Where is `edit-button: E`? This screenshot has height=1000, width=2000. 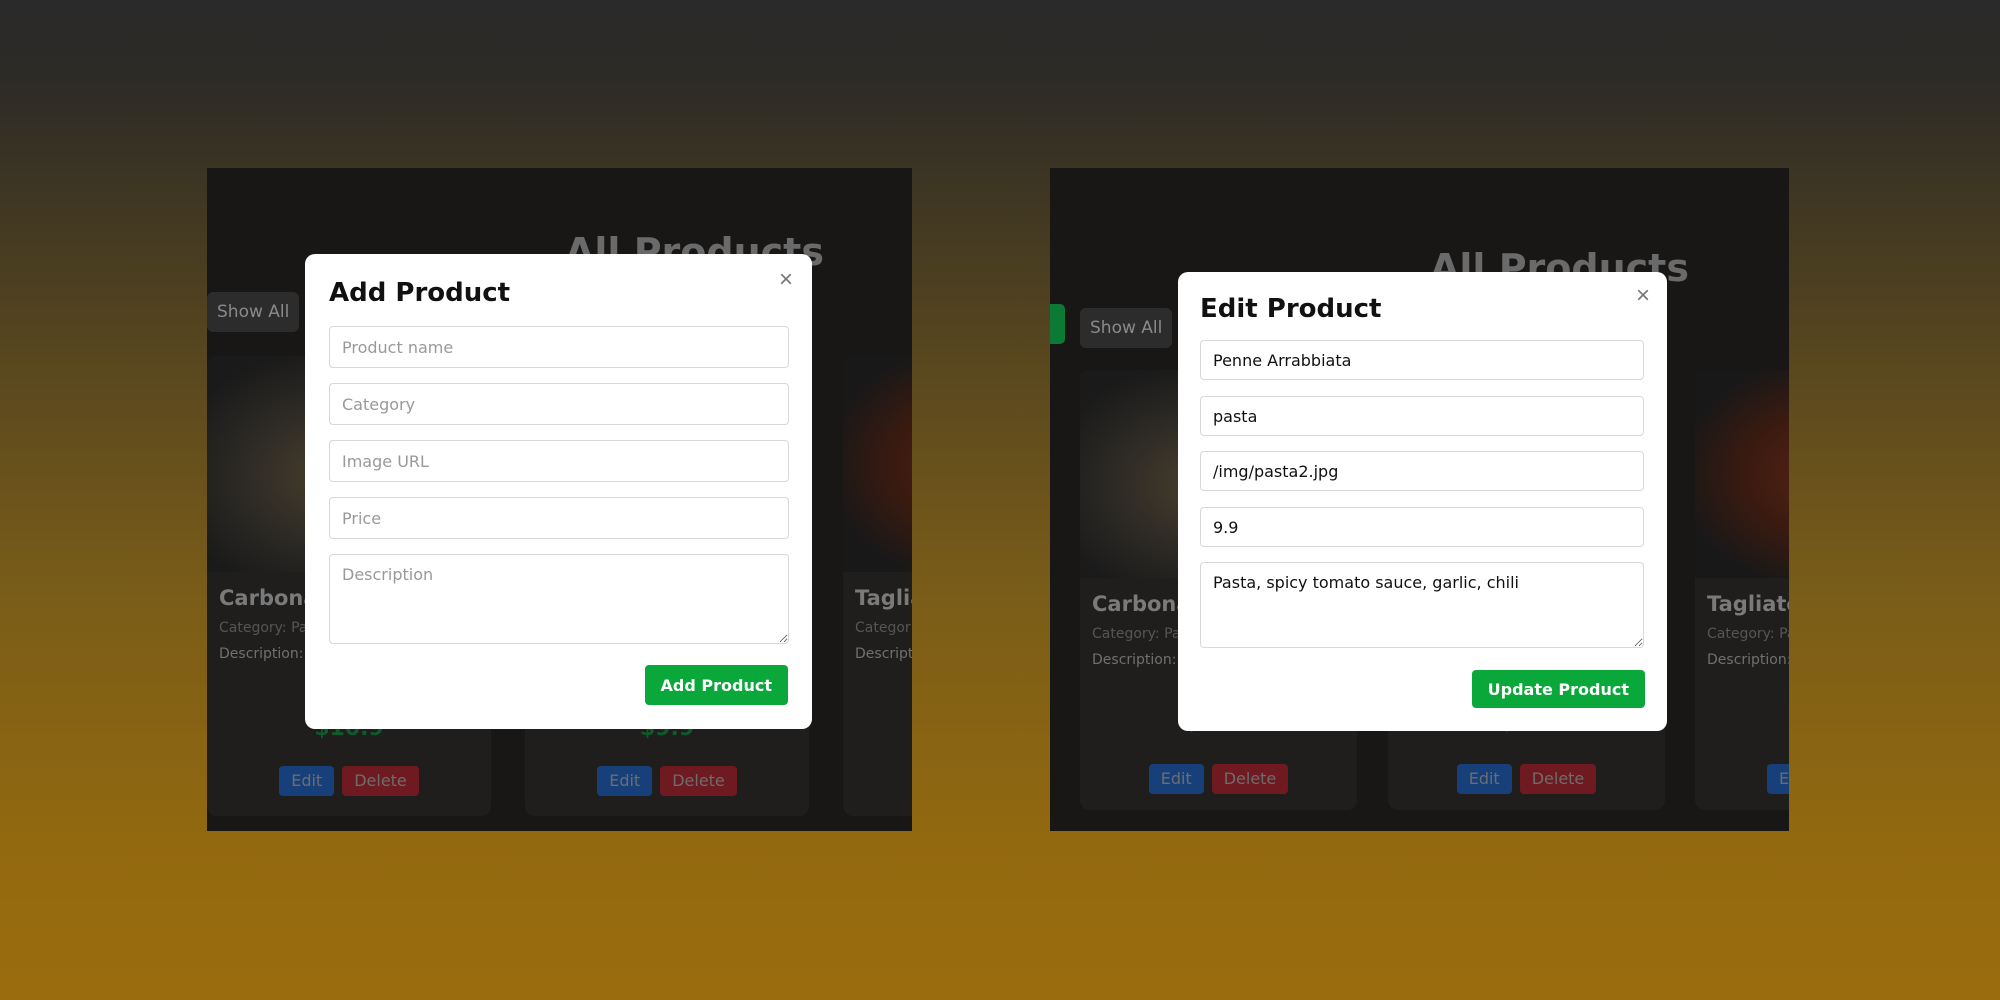 edit-button: E is located at coordinates (1778, 779).